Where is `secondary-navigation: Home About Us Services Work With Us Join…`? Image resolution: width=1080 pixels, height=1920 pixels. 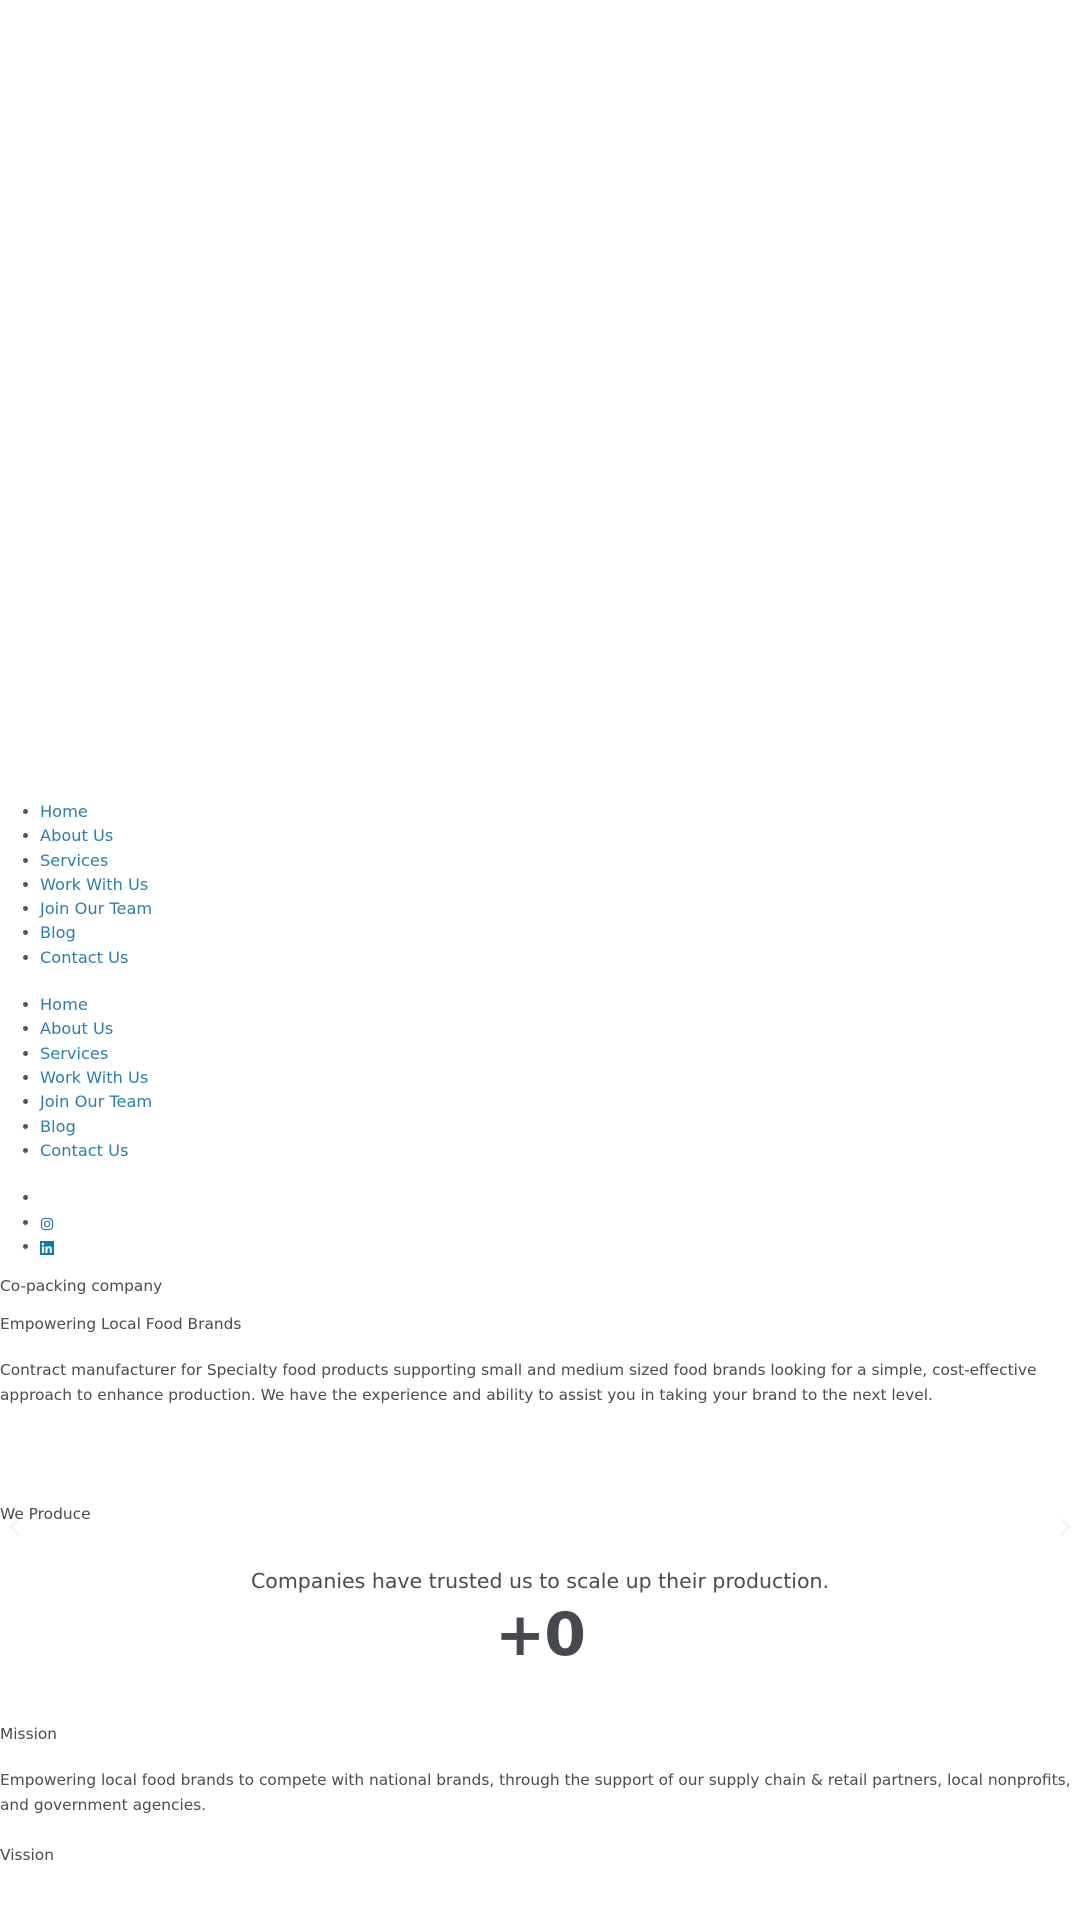 secondary-navigation: Home About Us Services Work With Us Join… is located at coordinates (540, 1078).